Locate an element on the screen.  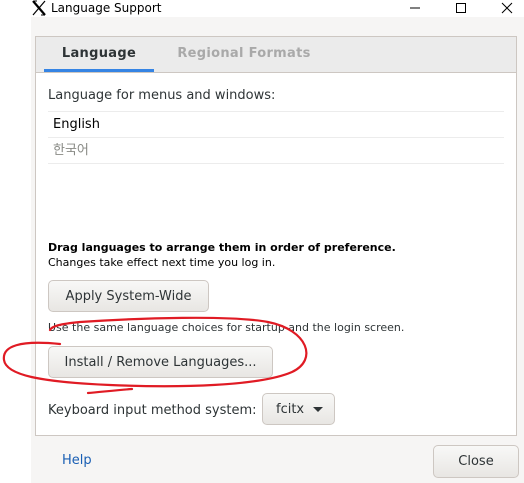
language-list: English 한국어 is located at coordinates (276, 137).